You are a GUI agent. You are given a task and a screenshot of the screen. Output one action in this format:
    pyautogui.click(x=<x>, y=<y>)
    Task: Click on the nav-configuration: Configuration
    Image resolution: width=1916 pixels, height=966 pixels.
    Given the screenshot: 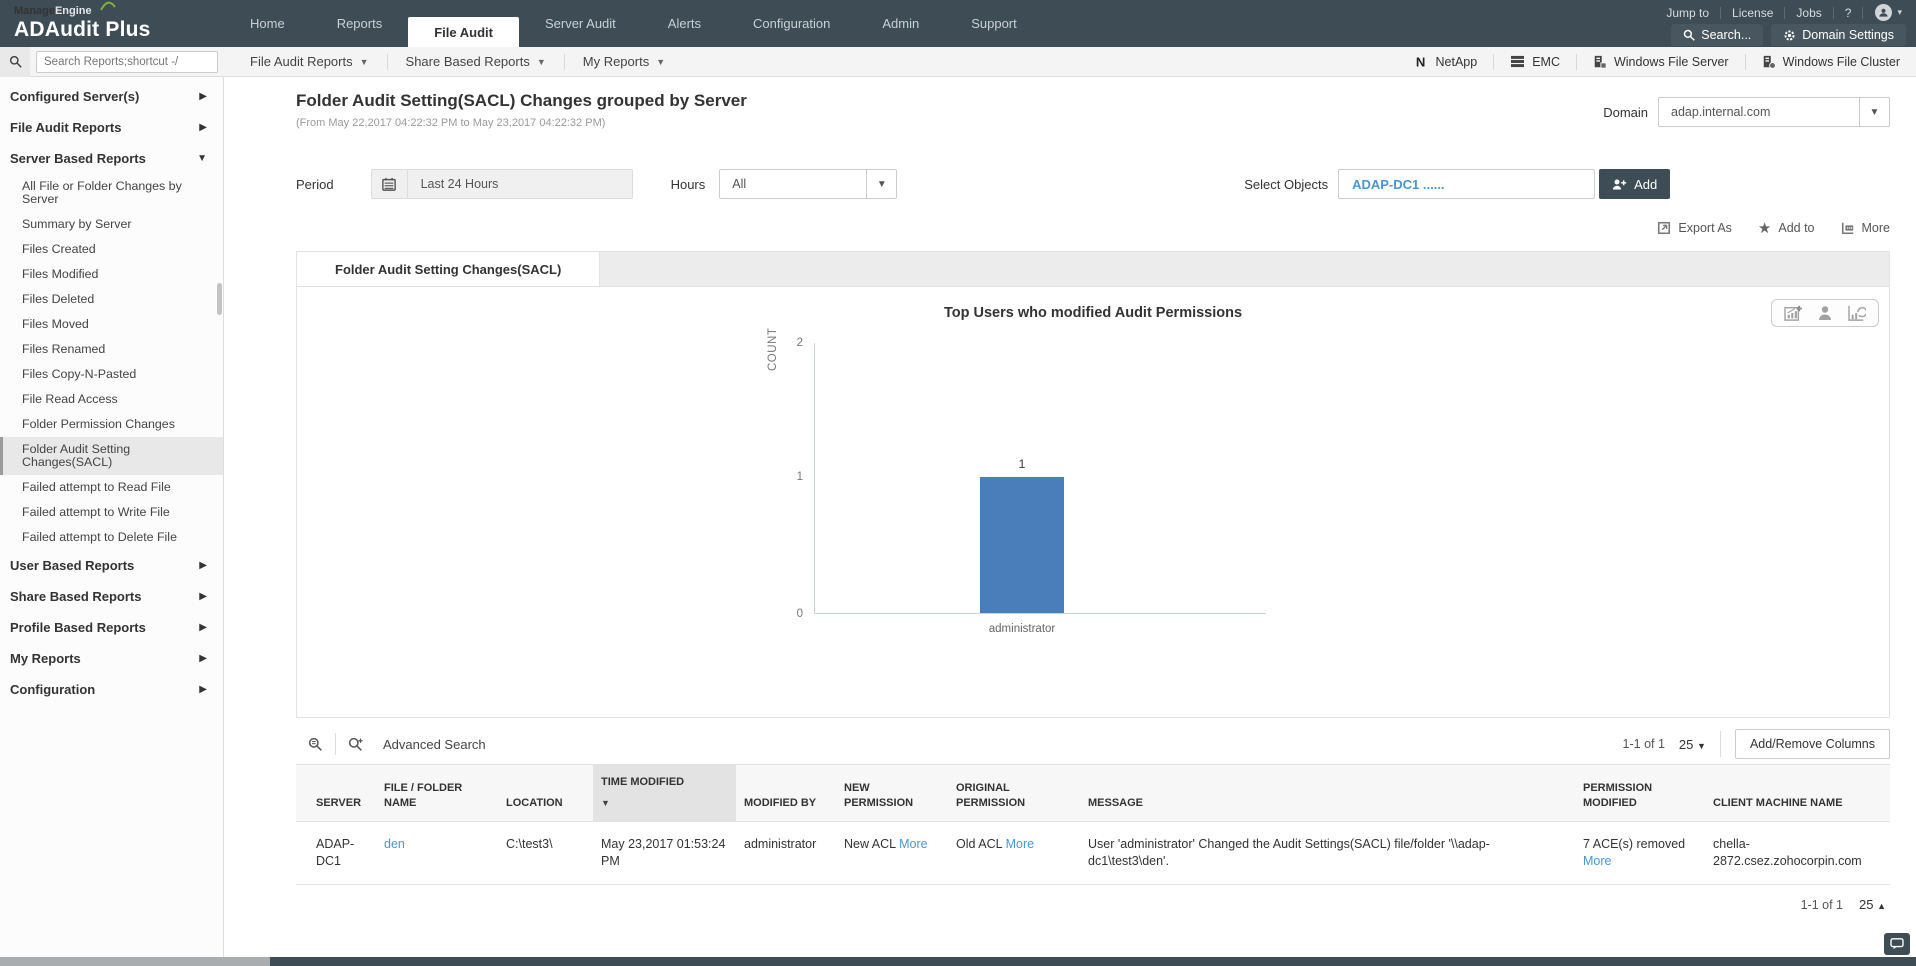 What is the action you would take?
    pyautogui.click(x=791, y=23)
    